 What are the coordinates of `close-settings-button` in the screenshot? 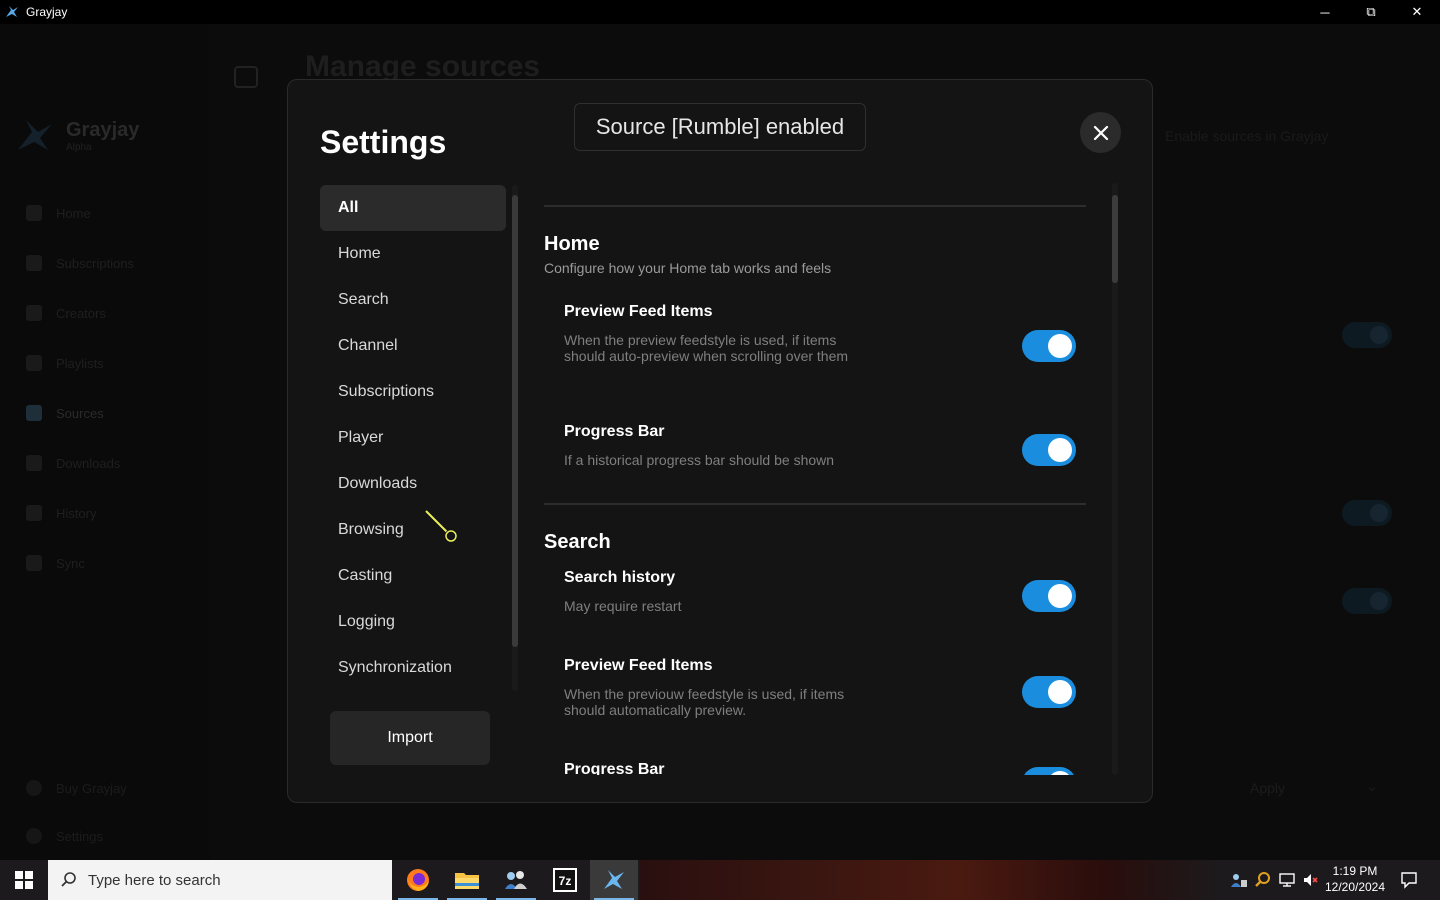 It's located at (1100, 132).